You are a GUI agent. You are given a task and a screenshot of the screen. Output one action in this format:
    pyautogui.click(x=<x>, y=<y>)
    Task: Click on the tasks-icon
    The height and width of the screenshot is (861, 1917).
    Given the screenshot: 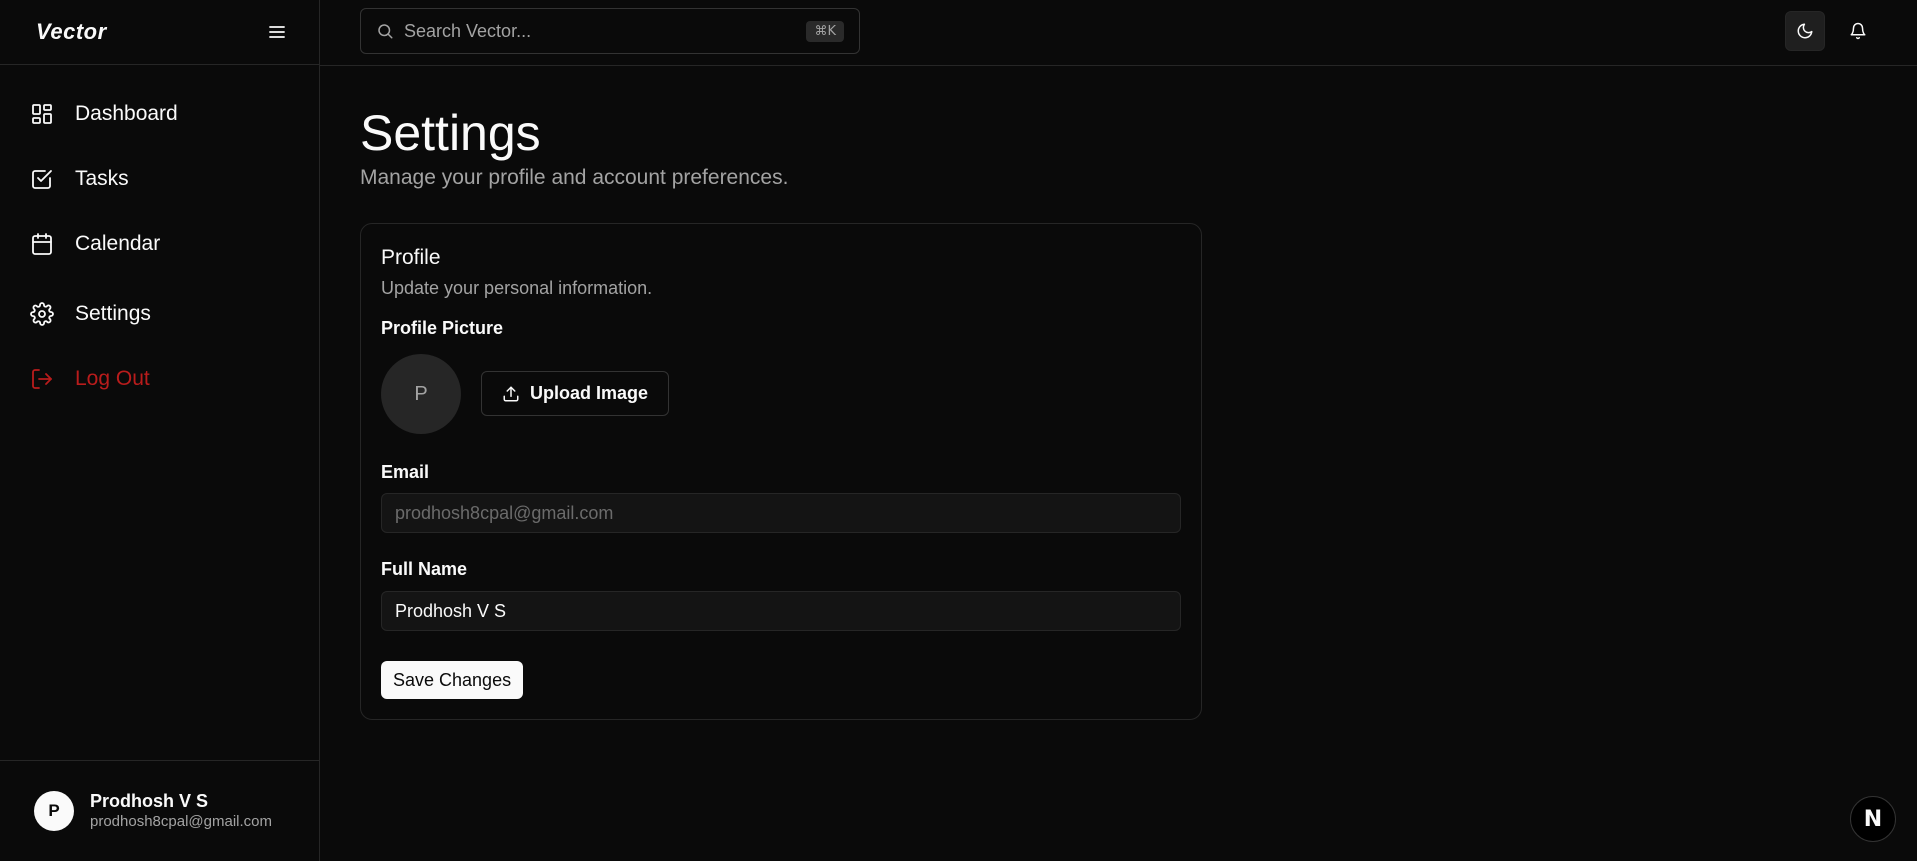 What is the action you would take?
    pyautogui.click(x=42, y=179)
    